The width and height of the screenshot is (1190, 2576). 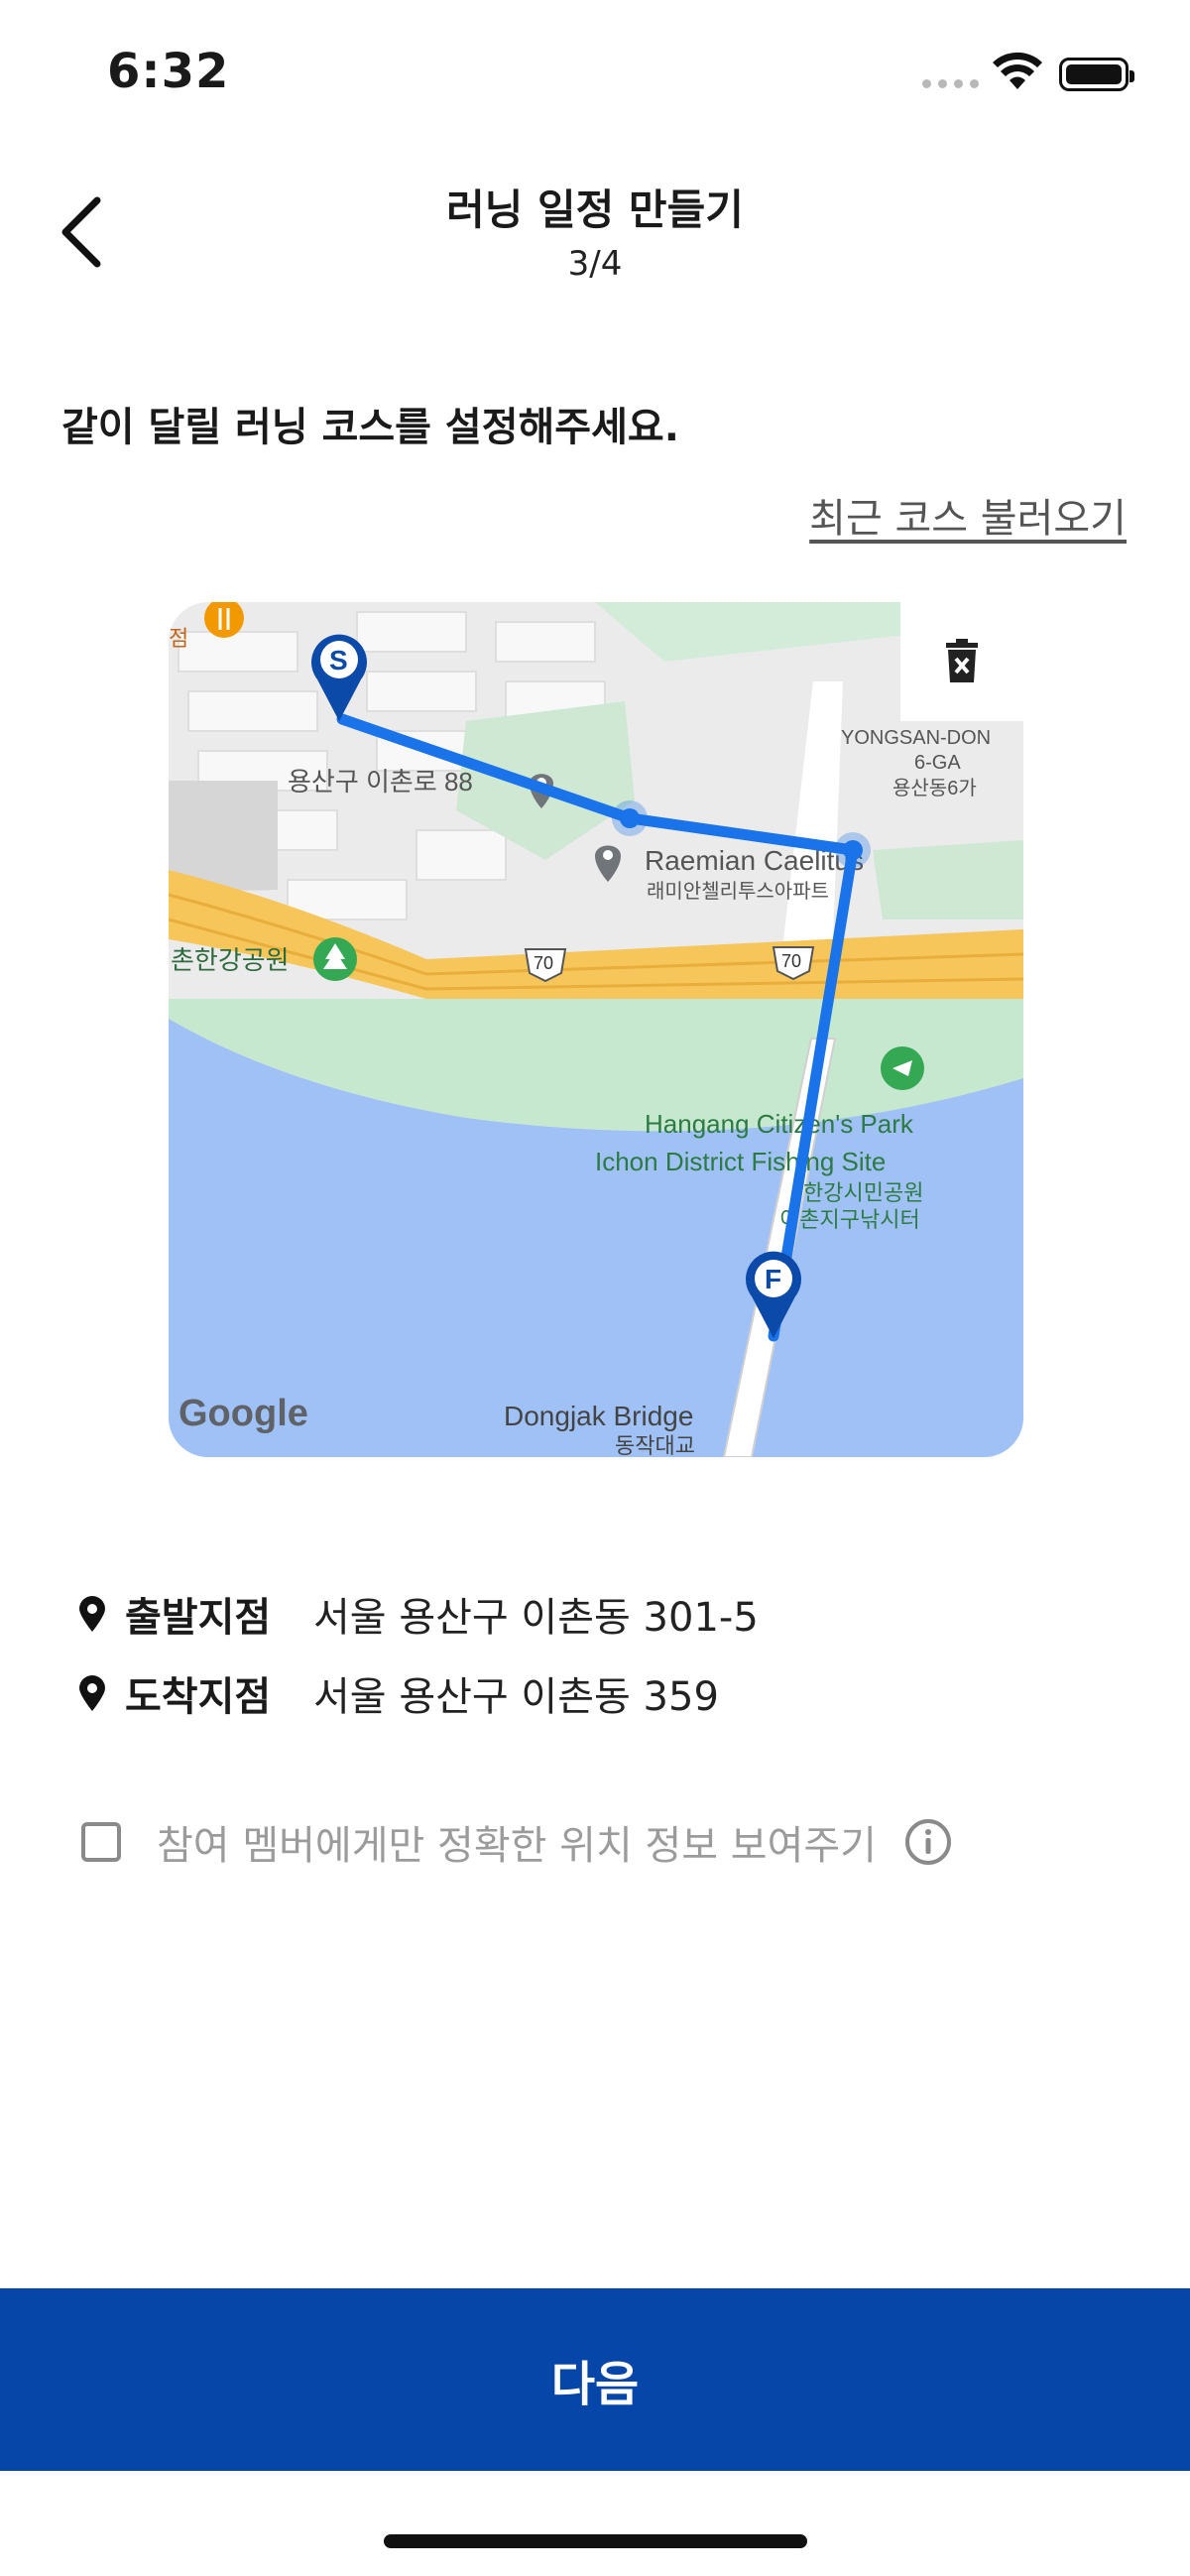 What do you see at coordinates (928, 1842) in the screenshot?
I see `info-icon` at bounding box center [928, 1842].